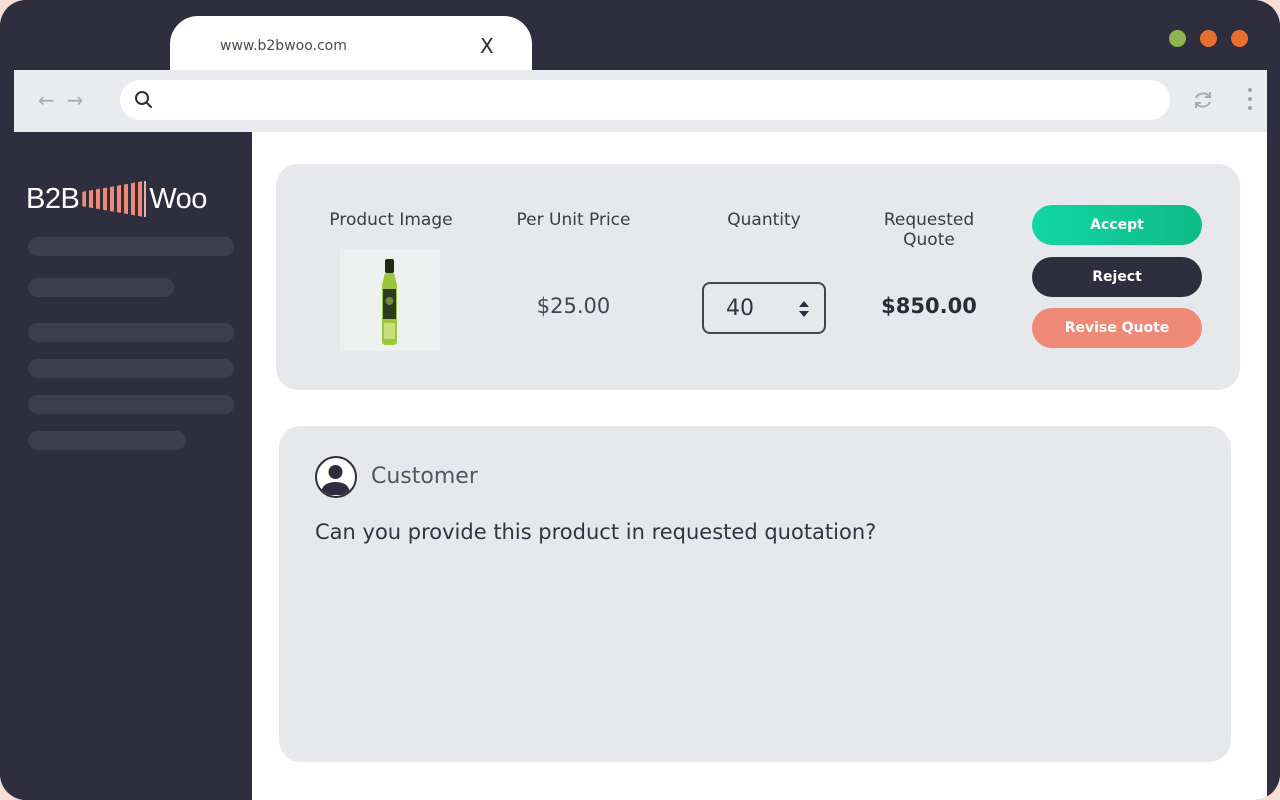 This screenshot has width=1280, height=800. Describe the element at coordinates (424, 476) in the screenshot. I see `message-sender: Customer` at that location.